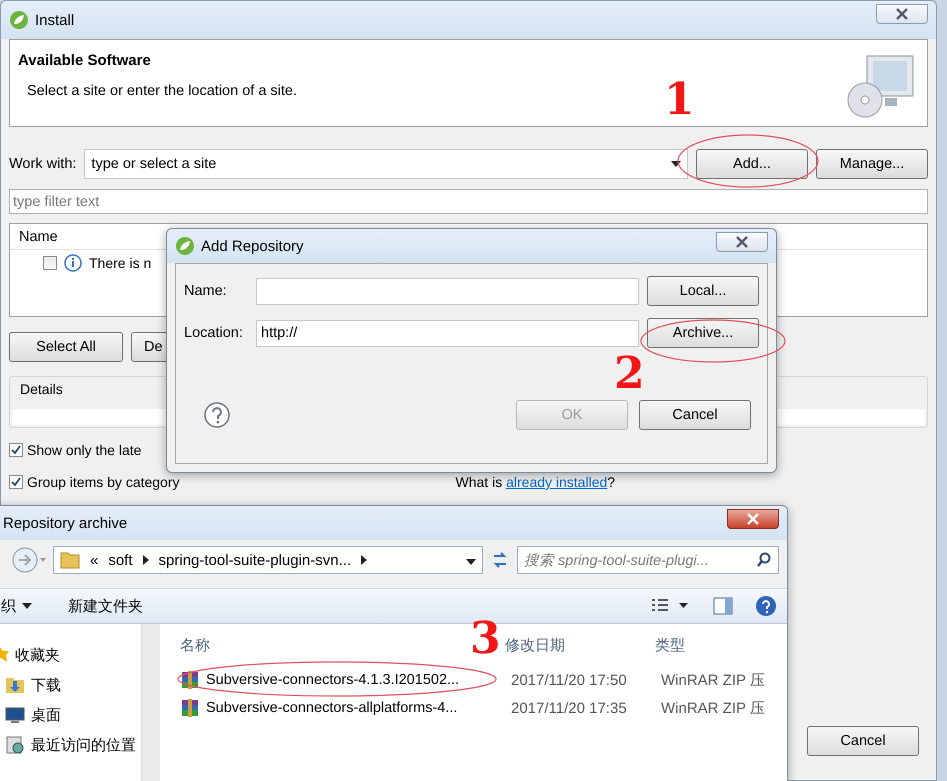 This screenshot has height=781, width=947. Describe the element at coordinates (34, 236) in the screenshot. I see `column-header: Name` at that location.